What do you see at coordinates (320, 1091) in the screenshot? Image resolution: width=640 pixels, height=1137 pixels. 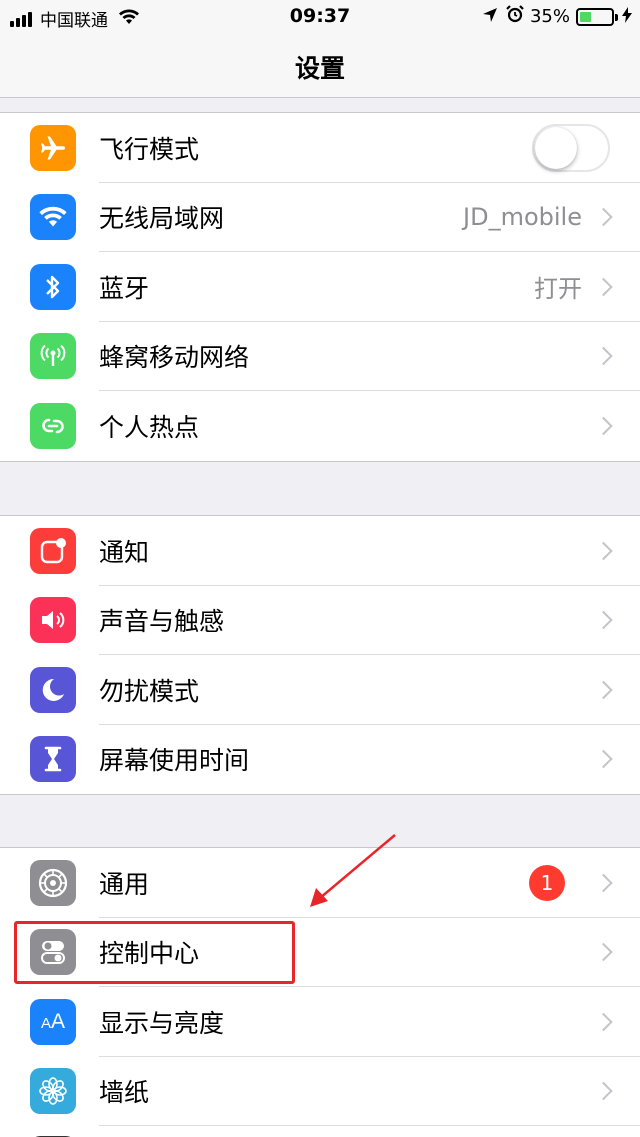 I see `row-wallpaper: 墙纸` at bounding box center [320, 1091].